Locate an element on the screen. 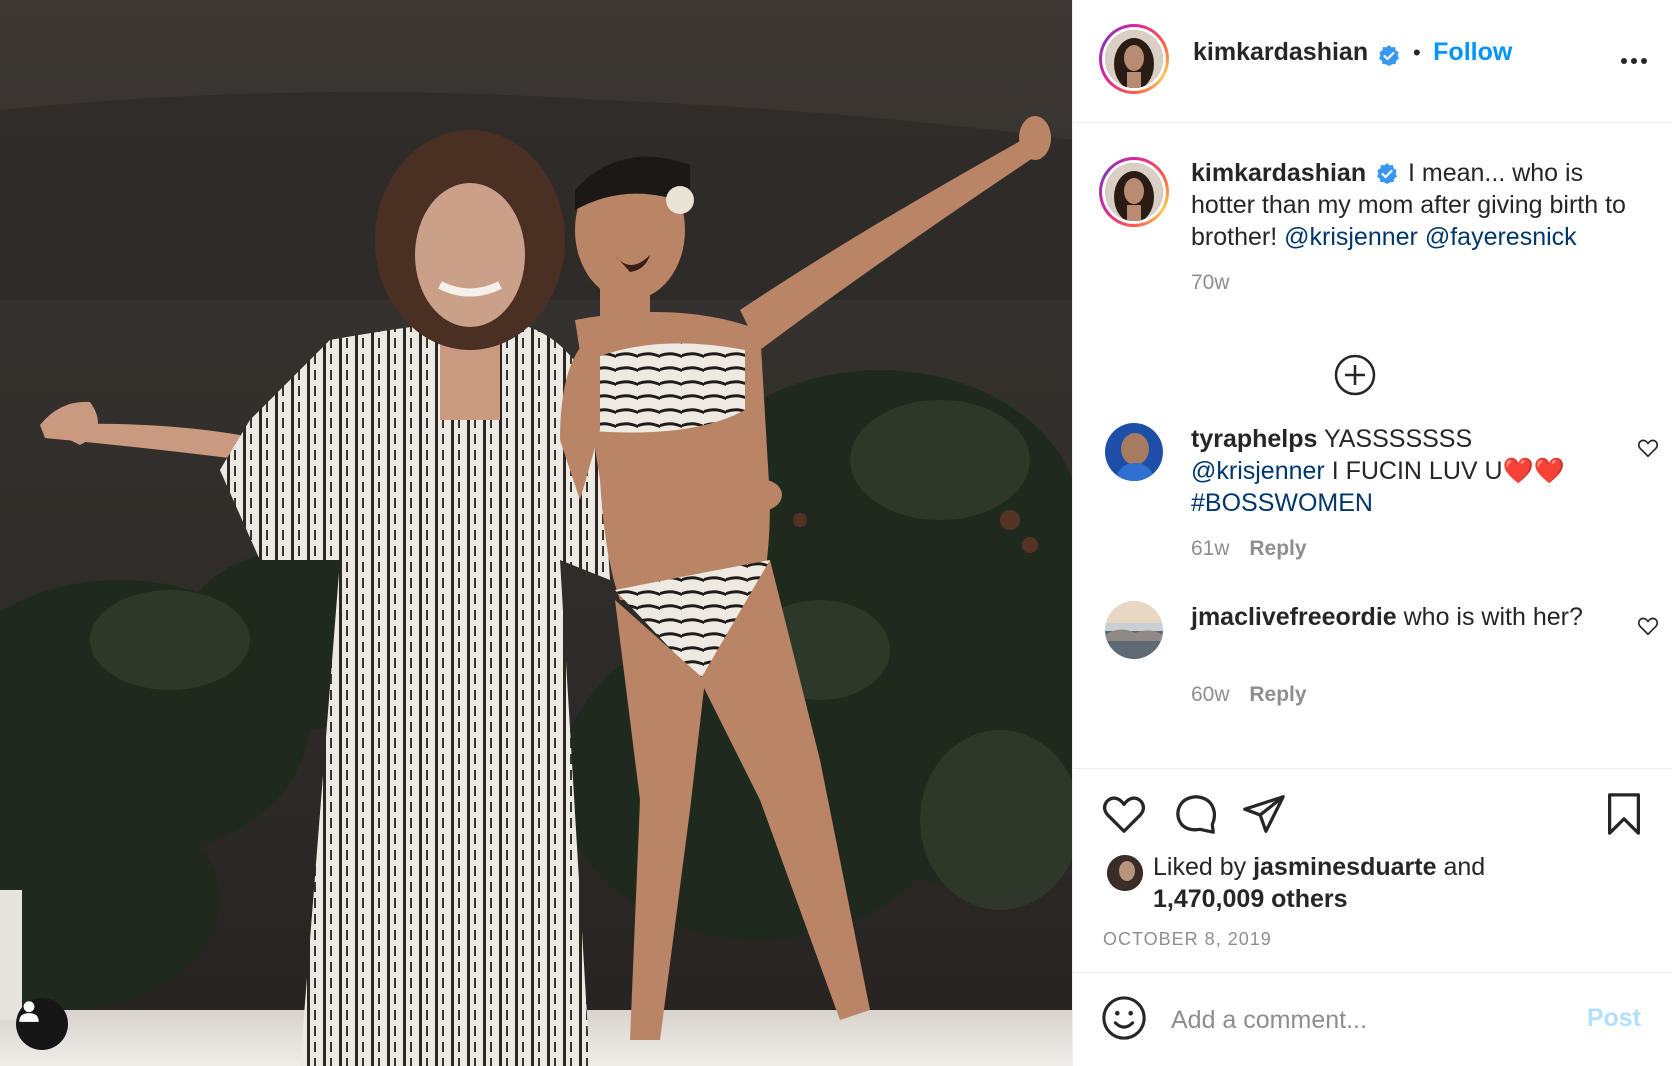  liker-username: jasminesduarte is located at coordinates (1344, 867).